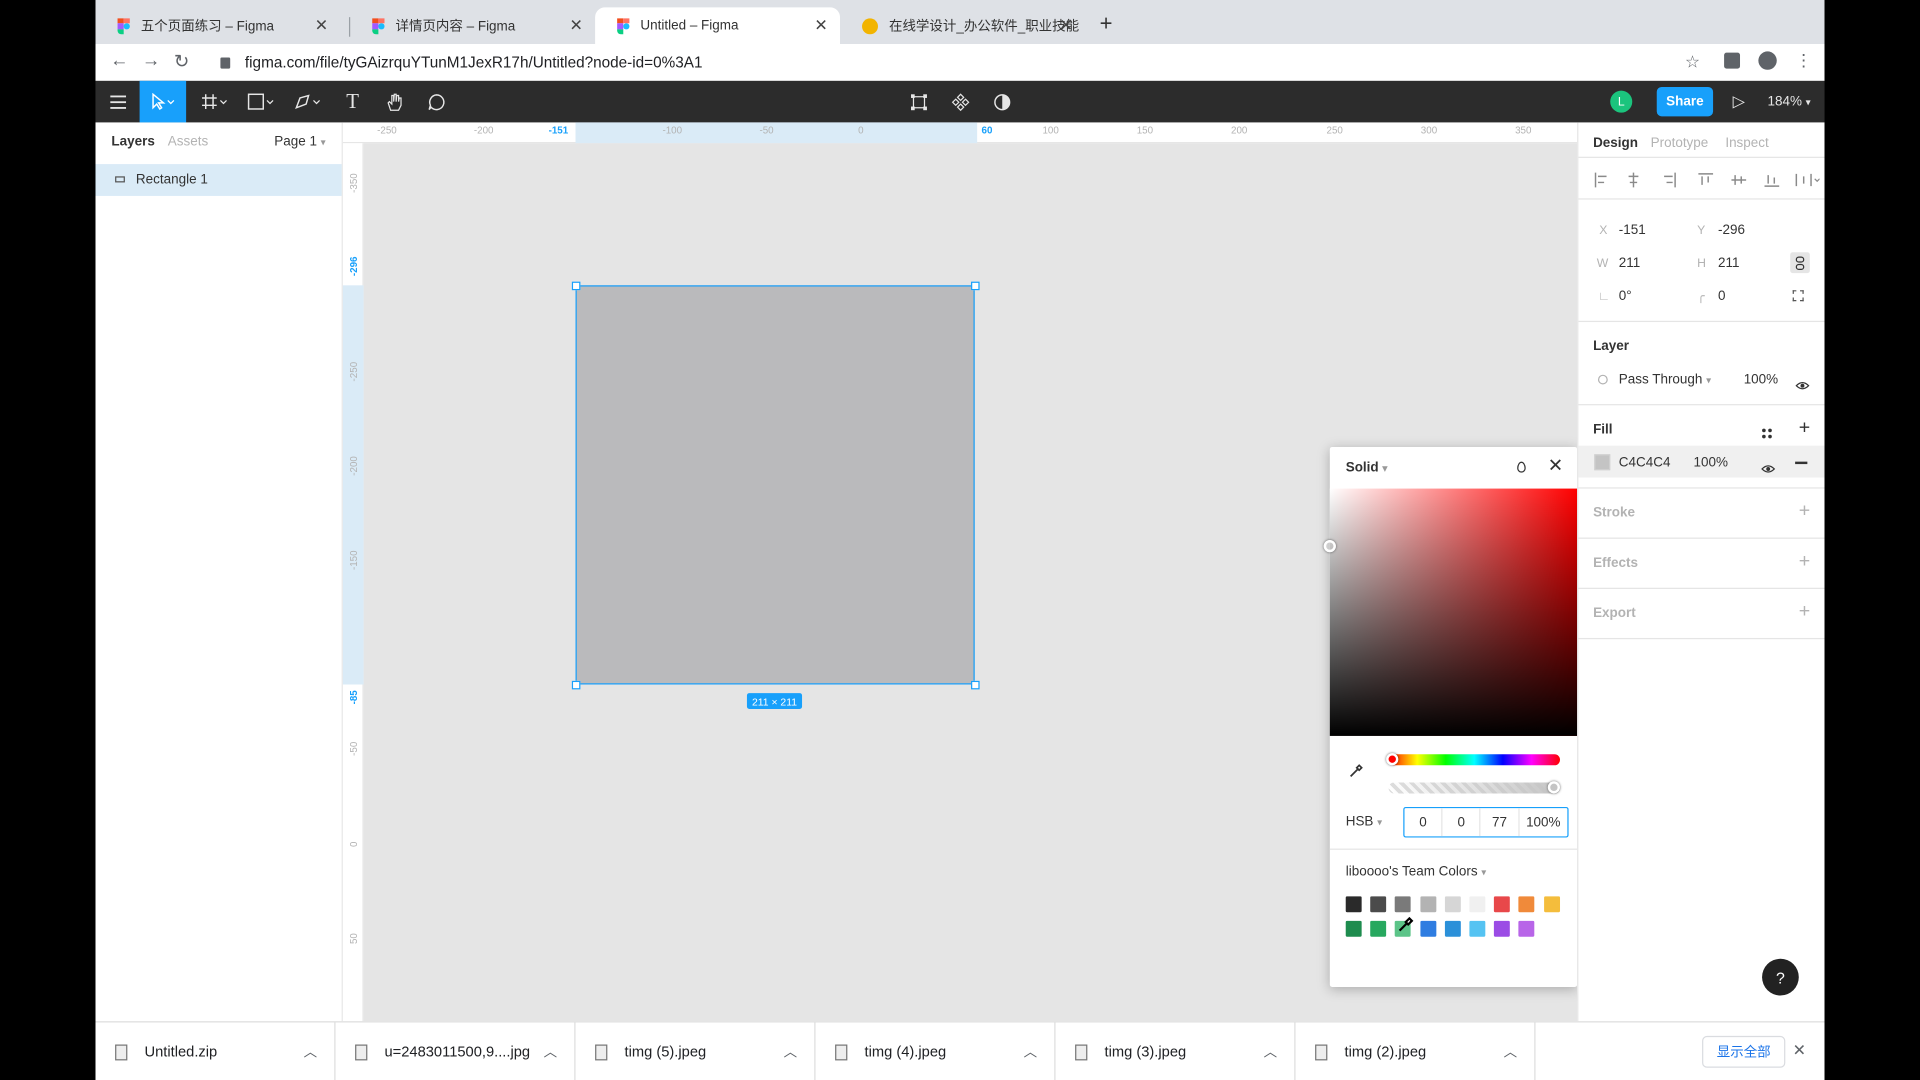 The width and height of the screenshot is (1920, 1080). Describe the element at coordinates (1621, 101) in the screenshot. I see `user-avatar: L` at that location.